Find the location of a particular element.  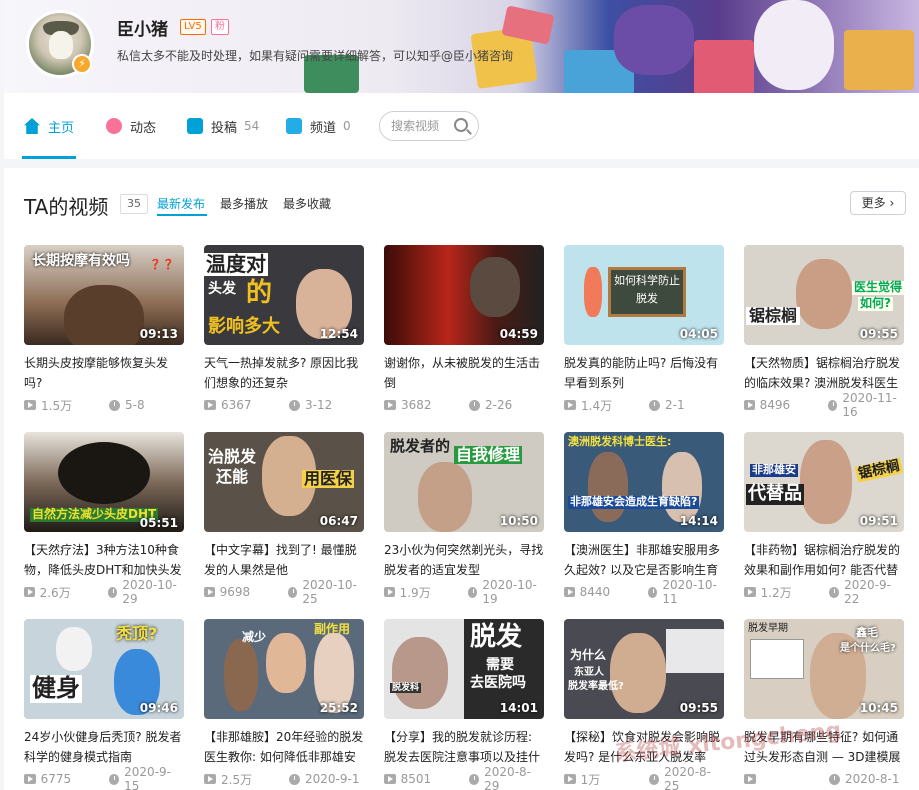

play-count: 6775 is located at coordinates (56, 779).